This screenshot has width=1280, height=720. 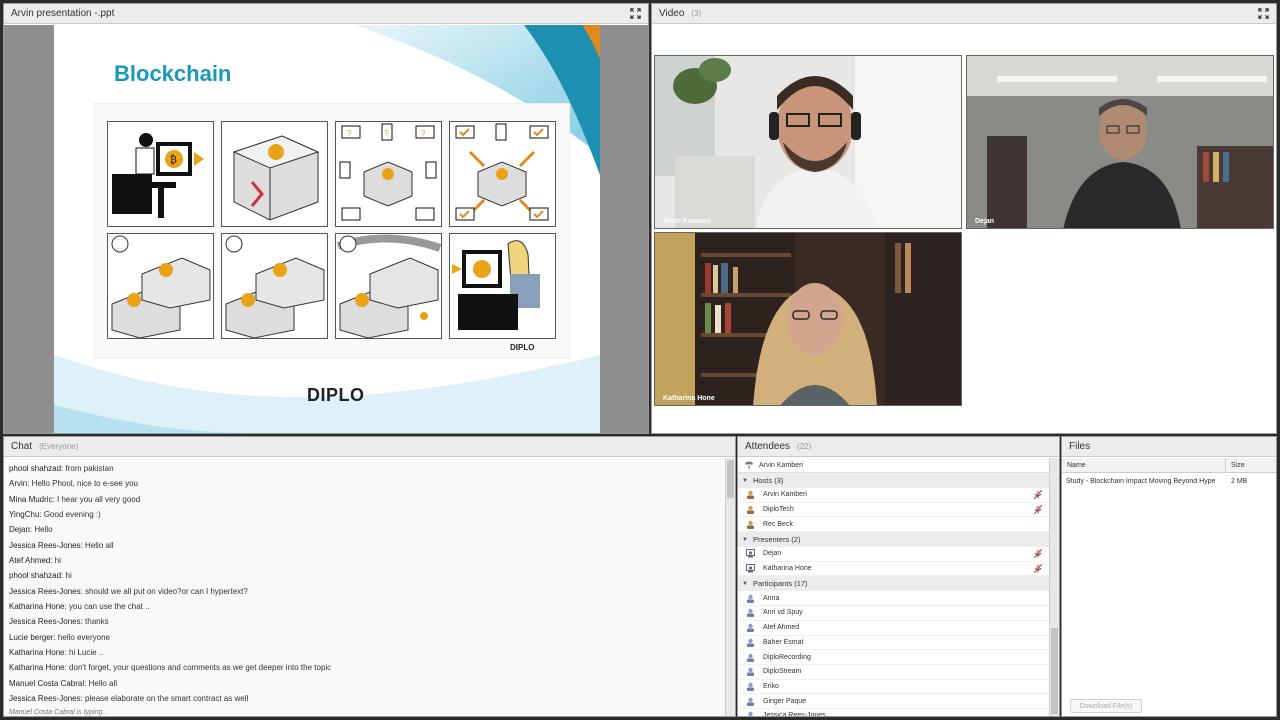 What do you see at coordinates (894, 584) in the screenshot?
I see `group-participants: ▼ Participants (17)` at bounding box center [894, 584].